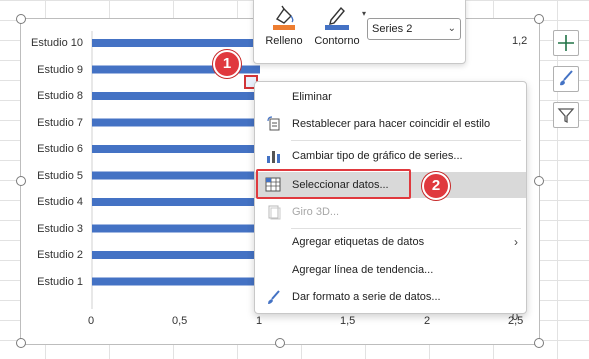 The image size is (589, 359). What do you see at coordinates (91, 321) in the screenshot?
I see `x-tick-label: 0` at bounding box center [91, 321].